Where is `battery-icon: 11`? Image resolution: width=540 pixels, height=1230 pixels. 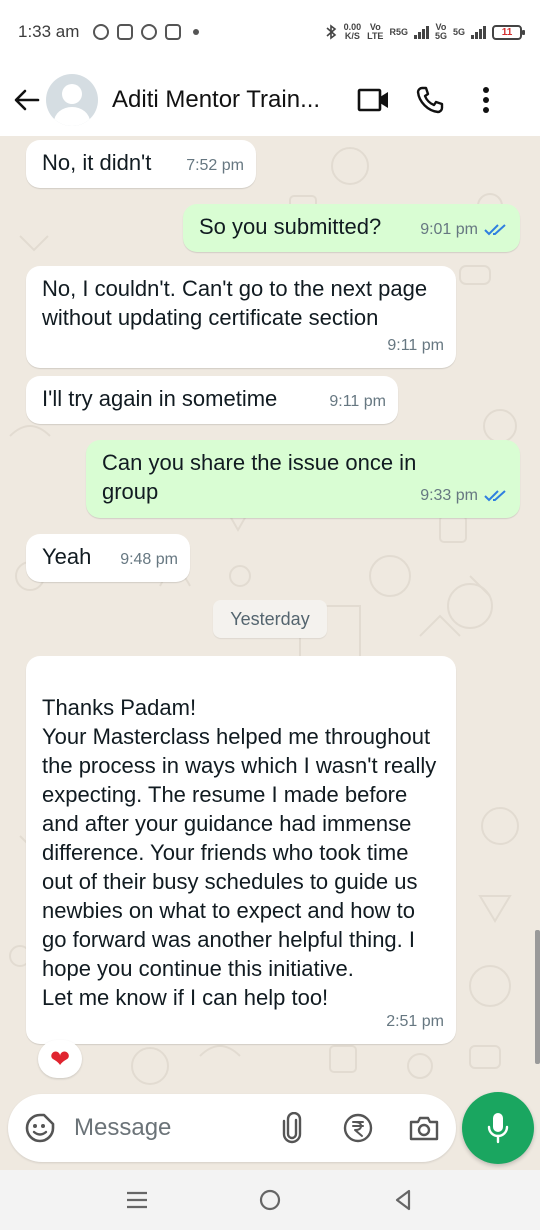
battery-icon: 11 is located at coordinates (508, 32).